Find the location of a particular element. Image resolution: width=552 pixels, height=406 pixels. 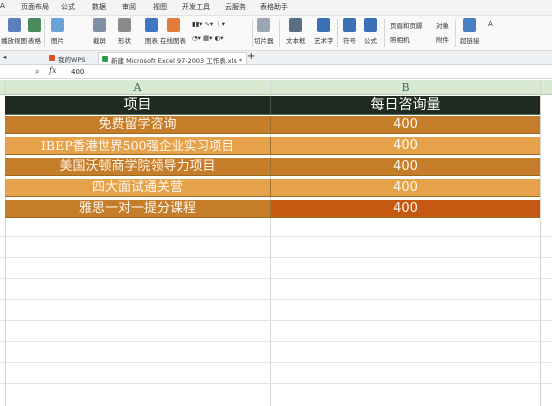

online-chart-button: 在线图表 is located at coordinates (173, 31).